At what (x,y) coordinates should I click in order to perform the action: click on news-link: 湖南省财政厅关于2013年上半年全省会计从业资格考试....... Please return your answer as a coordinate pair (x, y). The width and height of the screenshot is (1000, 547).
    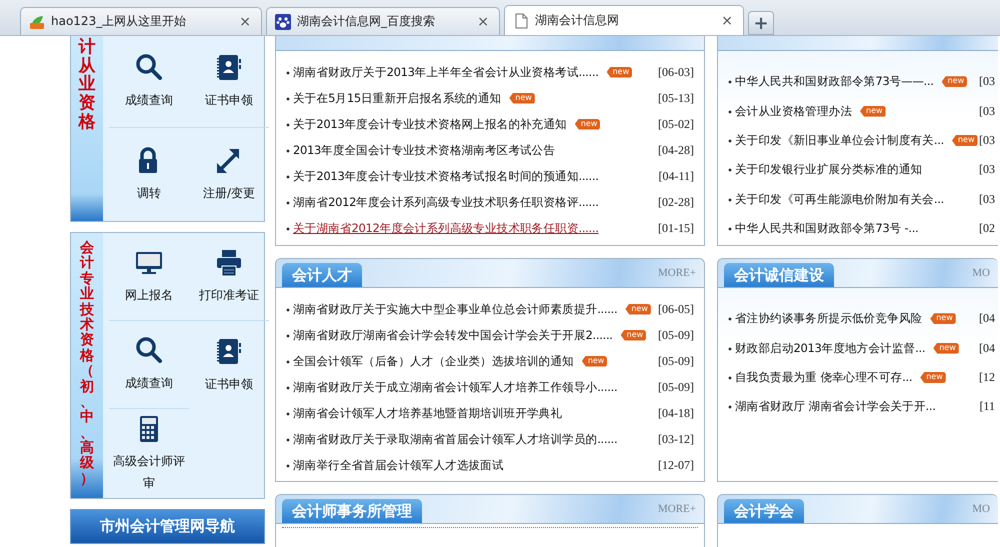
    Looking at the image, I should click on (442, 72).